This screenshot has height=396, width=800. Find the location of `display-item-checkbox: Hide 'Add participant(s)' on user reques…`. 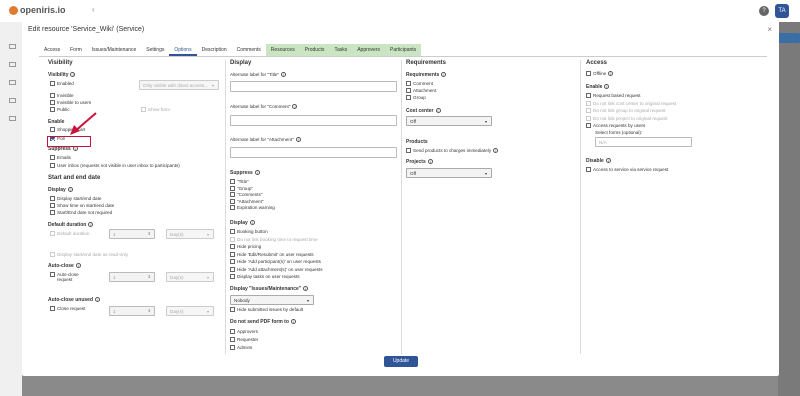

display-item-checkbox: Hide 'Add participant(s)' on user reques… is located at coordinates (275, 261).